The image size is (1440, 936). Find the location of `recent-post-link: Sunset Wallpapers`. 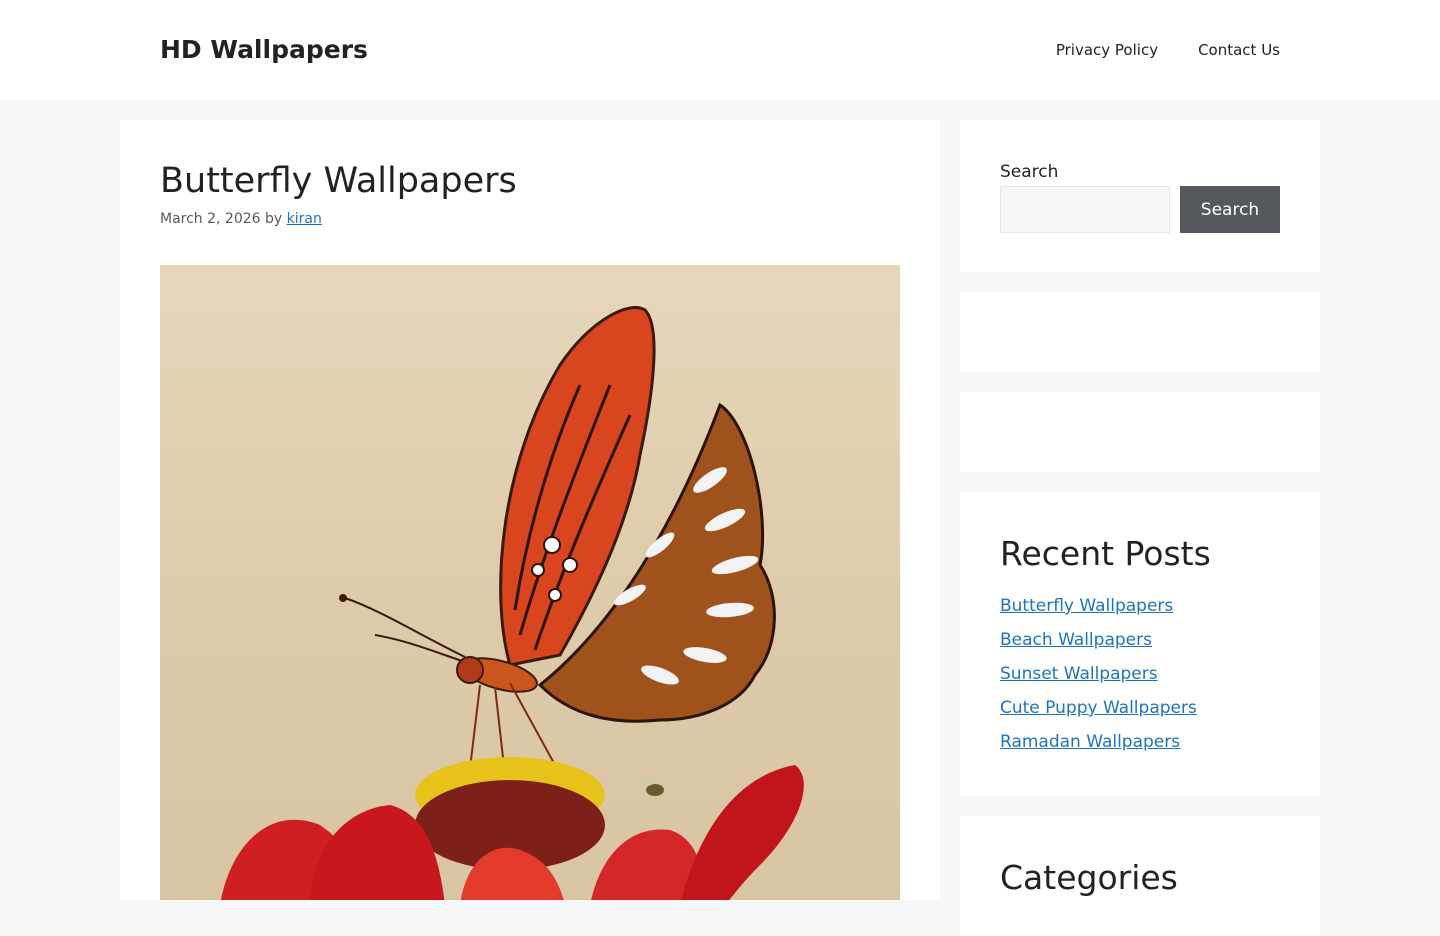

recent-post-link: Sunset Wallpapers is located at coordinates (1079, 674).